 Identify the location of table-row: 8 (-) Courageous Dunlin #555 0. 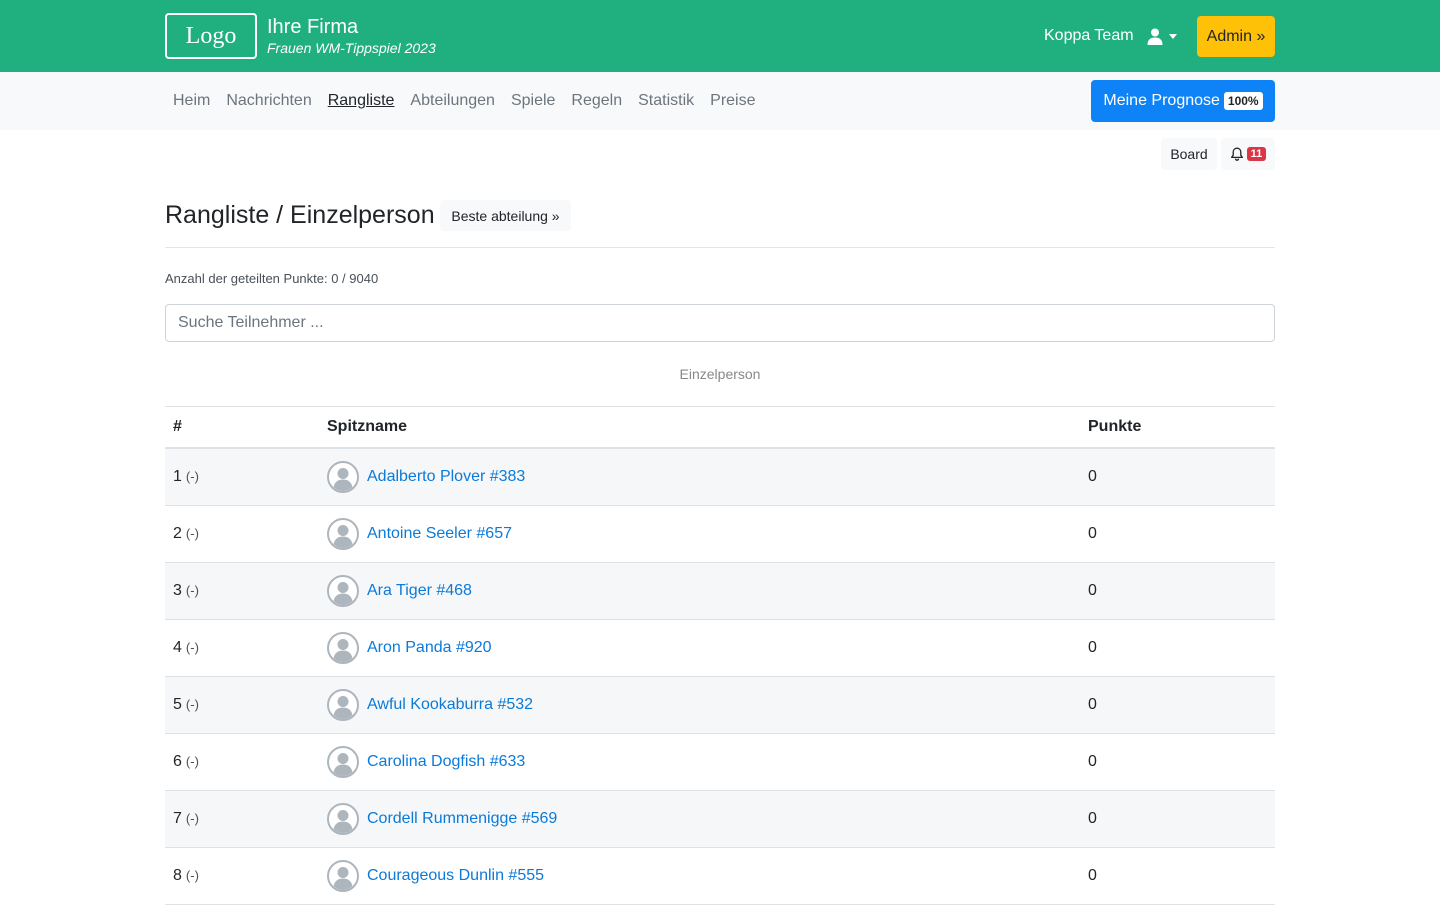
(720, 876).